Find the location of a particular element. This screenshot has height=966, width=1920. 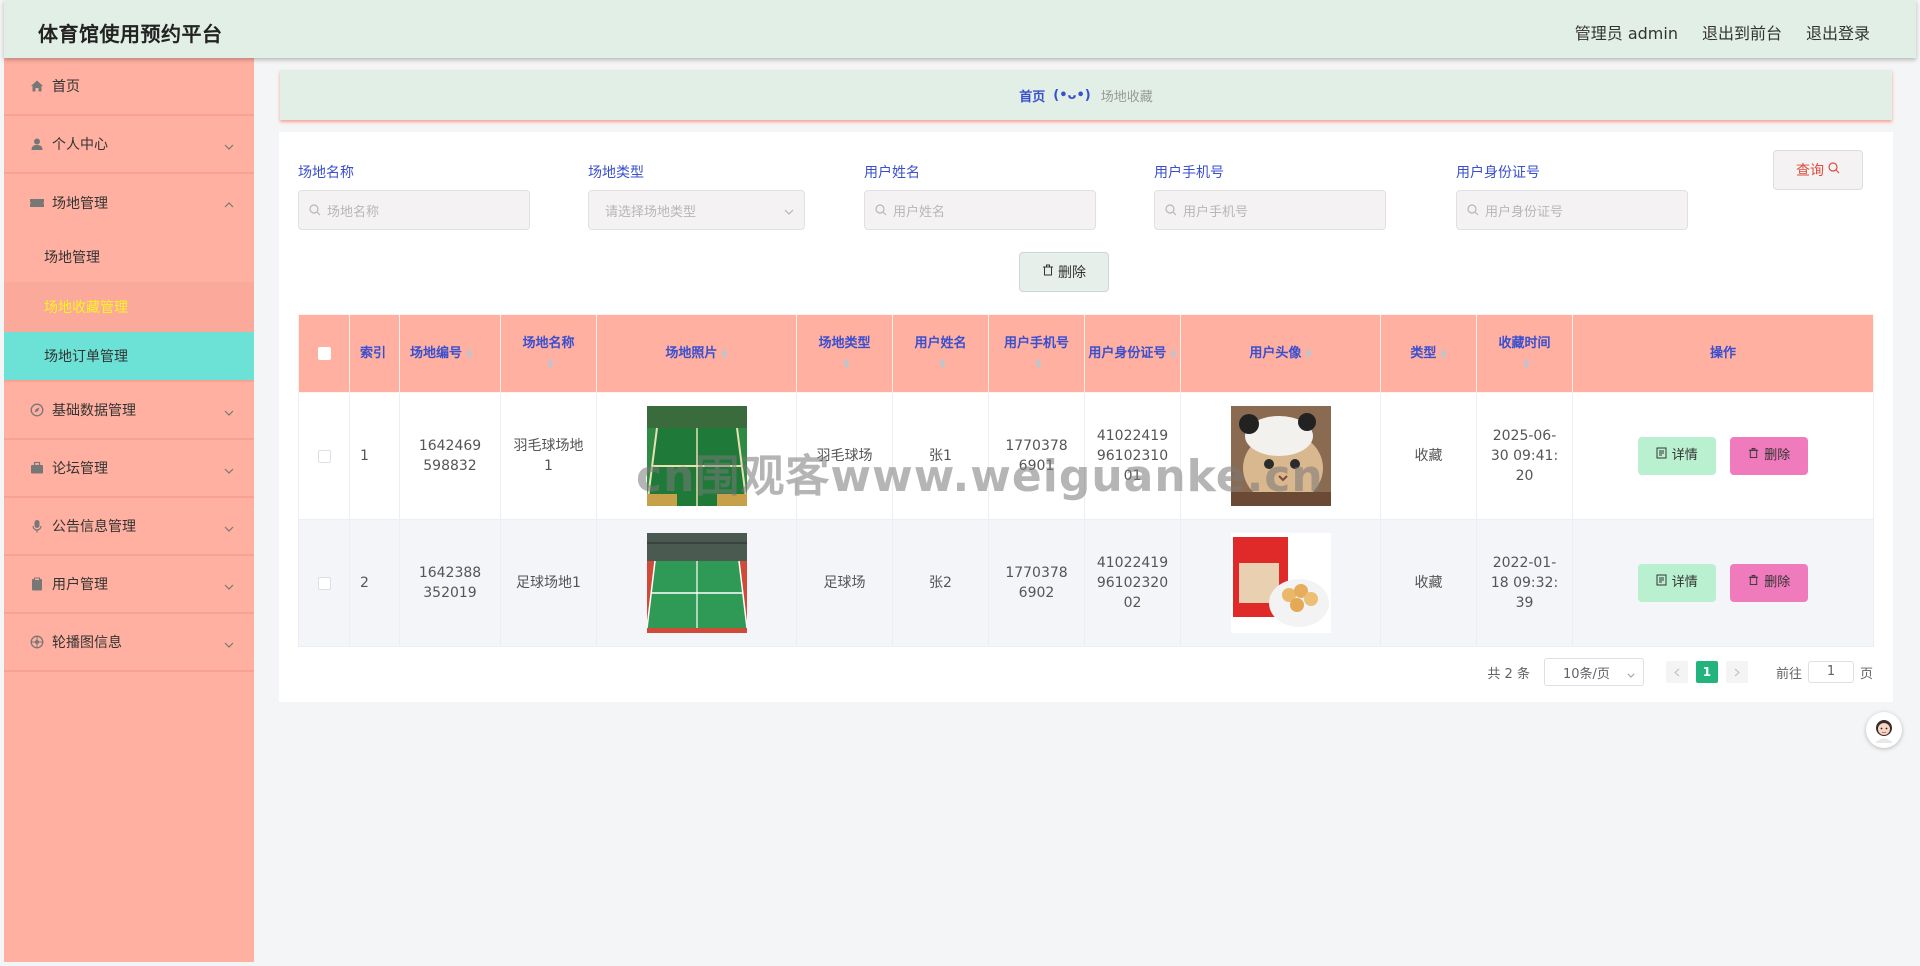

assistant-avatar-button is located at coordinates (1884, 730).